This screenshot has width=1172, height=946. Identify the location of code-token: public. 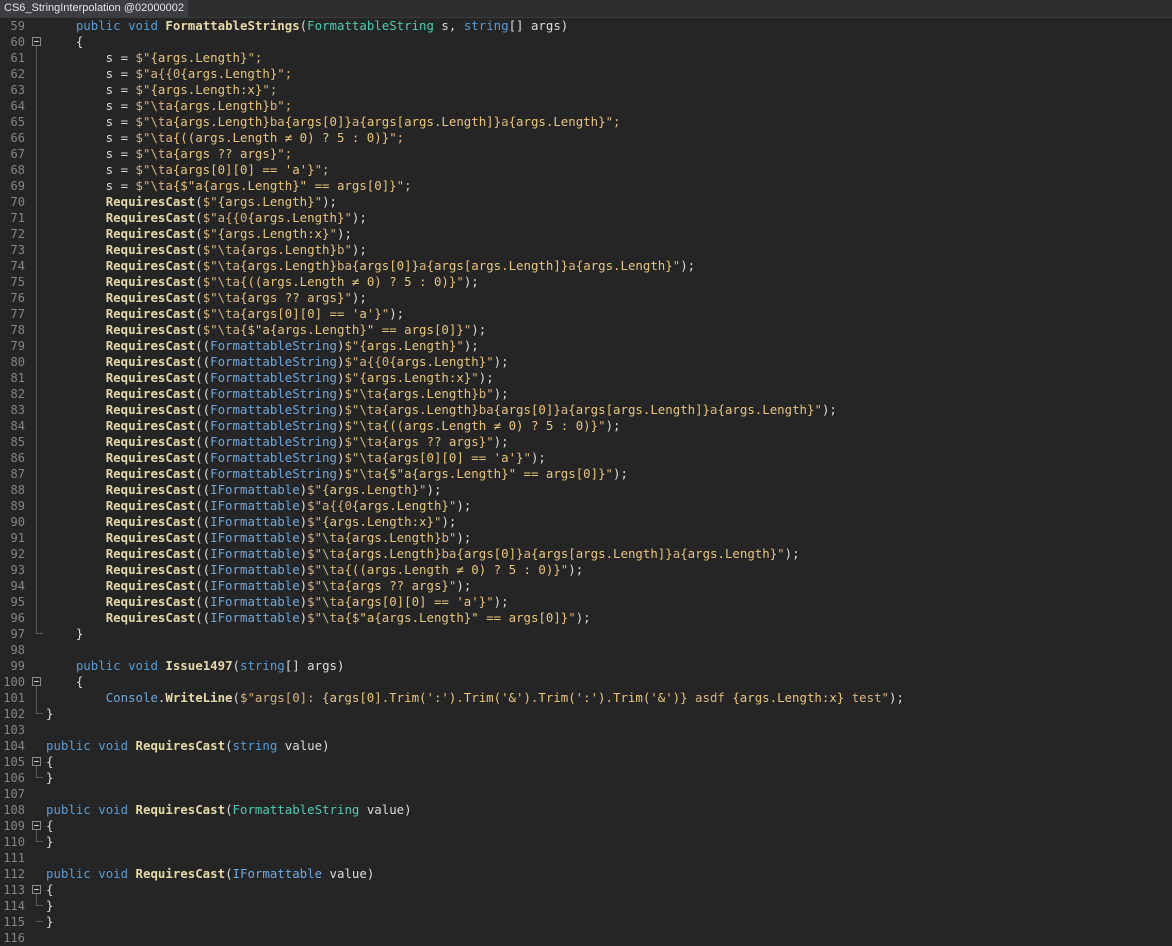
(98, 25).